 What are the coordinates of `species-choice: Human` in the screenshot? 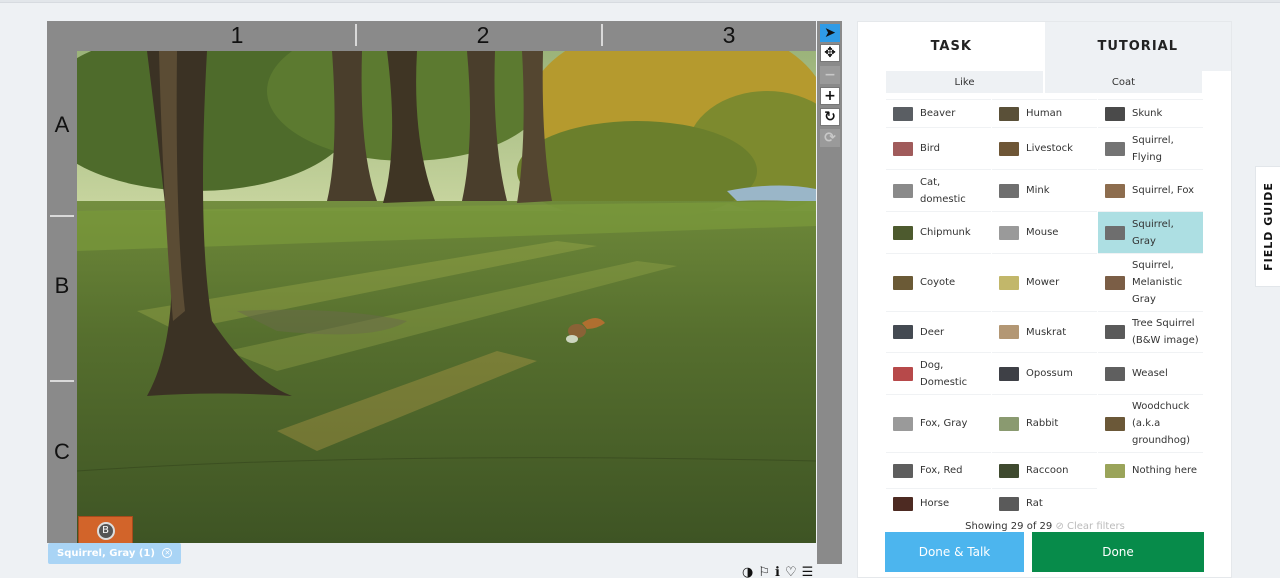 It's located at (1044, 113).